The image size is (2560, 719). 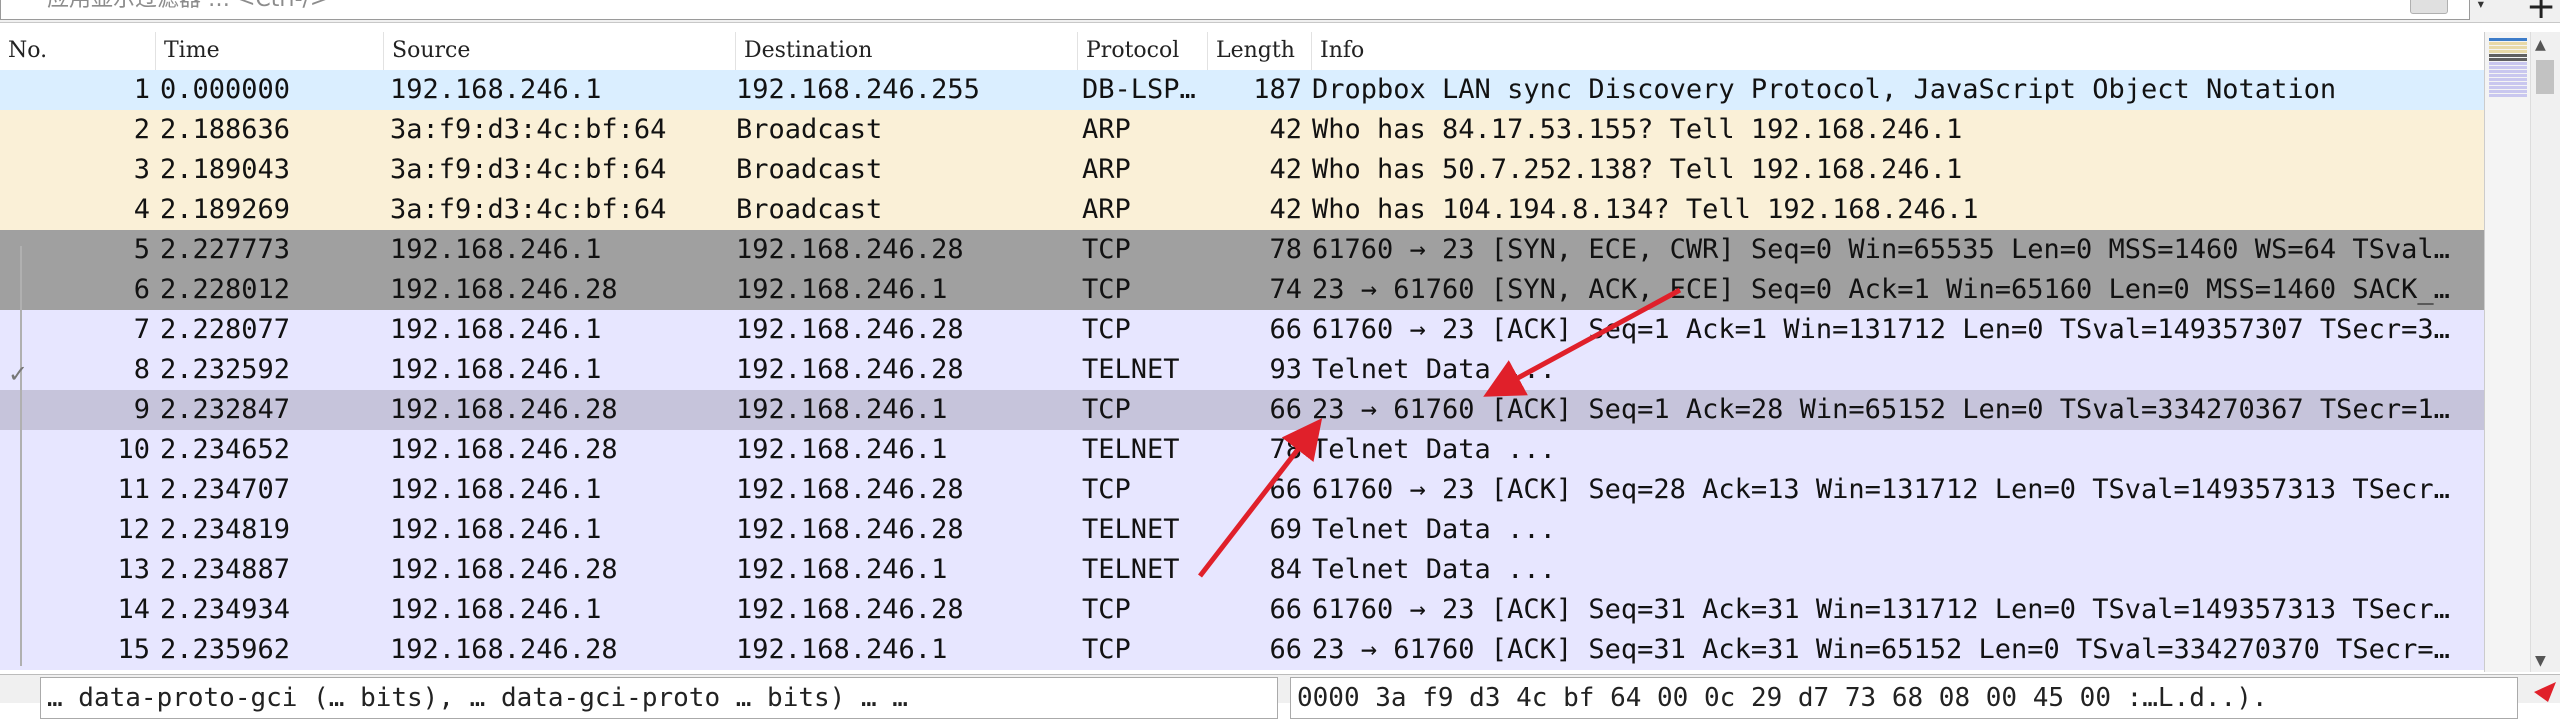 What do you see at coordinates (1285, 289) in the screenshot?
I see `packet-length: 74` at bounding box center [1285, 289].